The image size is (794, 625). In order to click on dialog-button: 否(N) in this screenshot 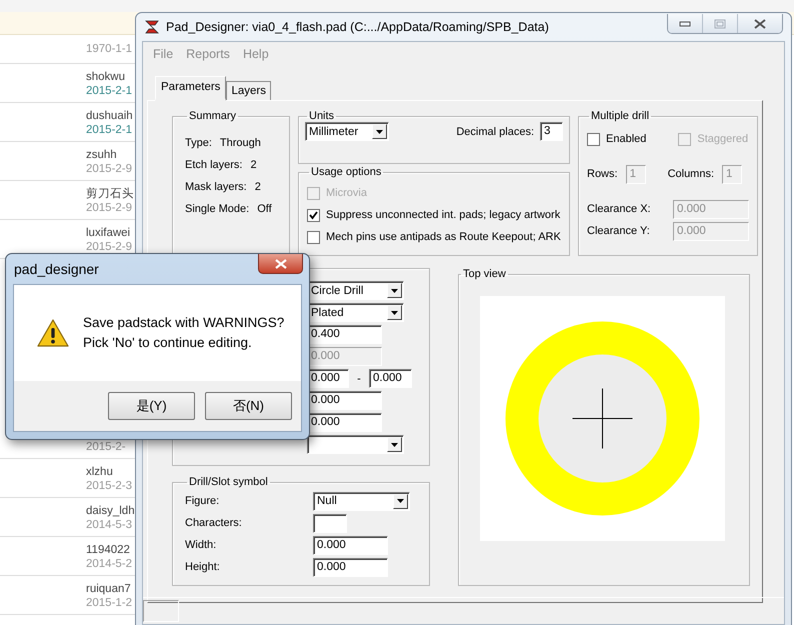, I will do `click(248, 406)`.